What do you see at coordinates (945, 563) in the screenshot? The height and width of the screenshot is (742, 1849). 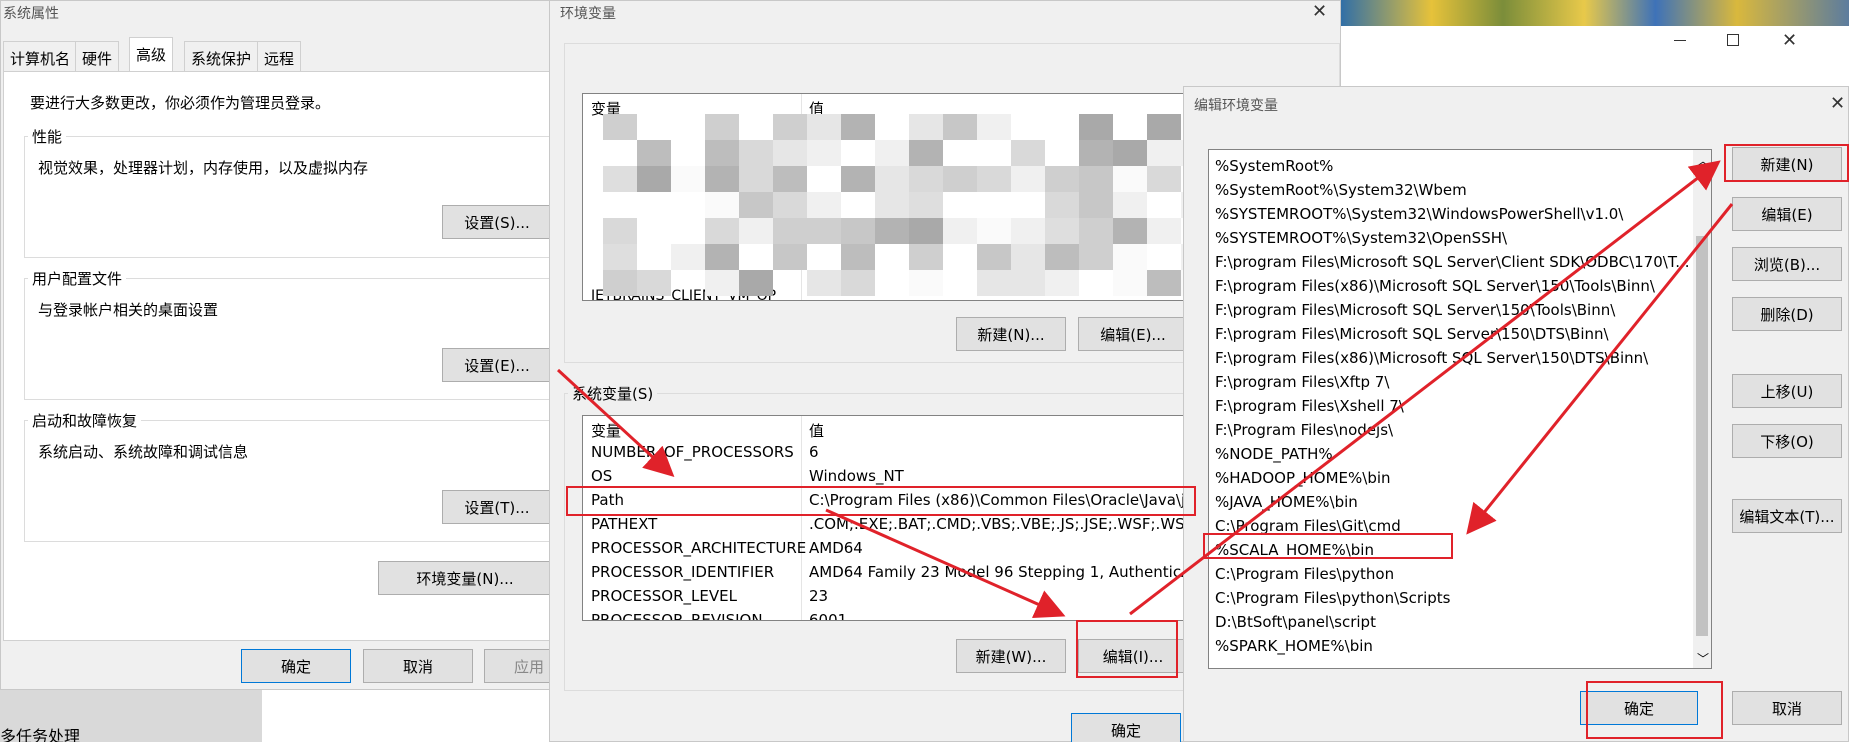 I see `arrow-to-edit` at bounding box center [945, 563].